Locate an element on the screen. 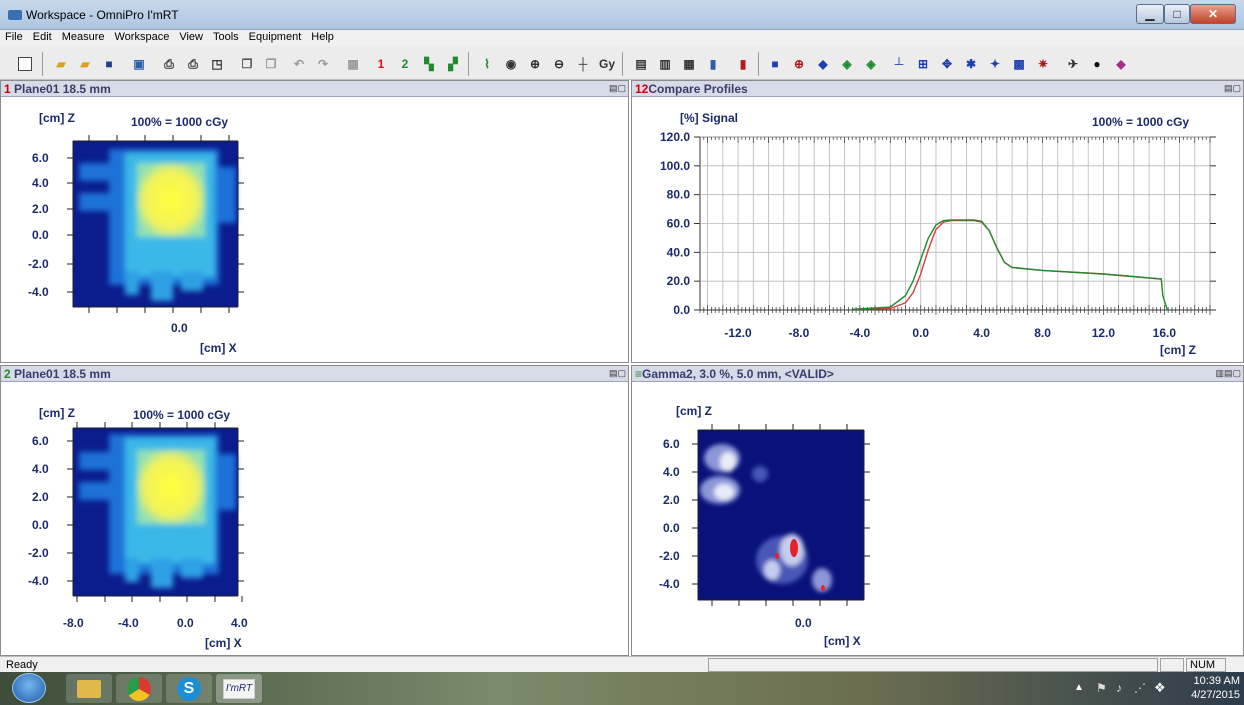 The image size is (1244, 705). compare-planes-icon: ▚ is located at coordinates (429, 64).